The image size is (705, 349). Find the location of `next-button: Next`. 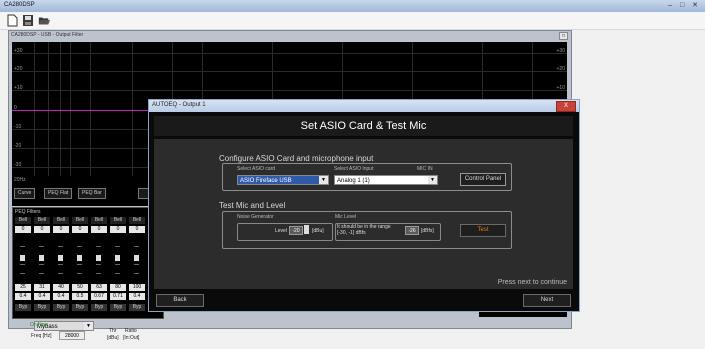

next-button: Next is located at coordinates (547, 300).